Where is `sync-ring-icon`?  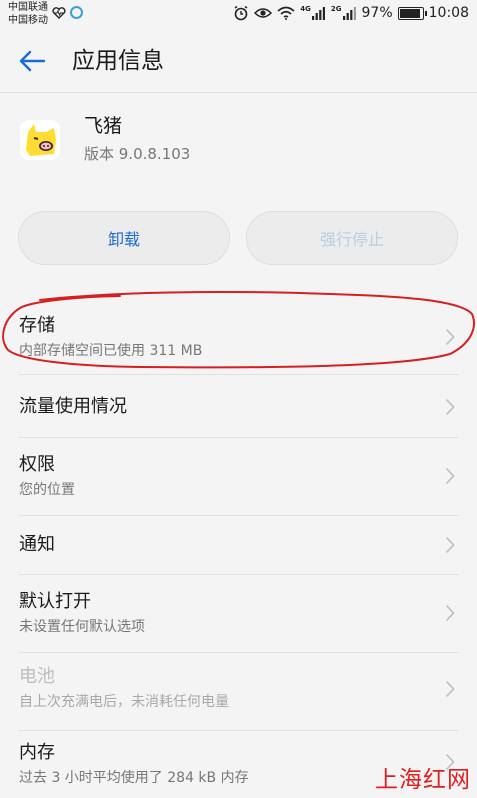 sync-ring-icon is located at coordinates (76, 12).